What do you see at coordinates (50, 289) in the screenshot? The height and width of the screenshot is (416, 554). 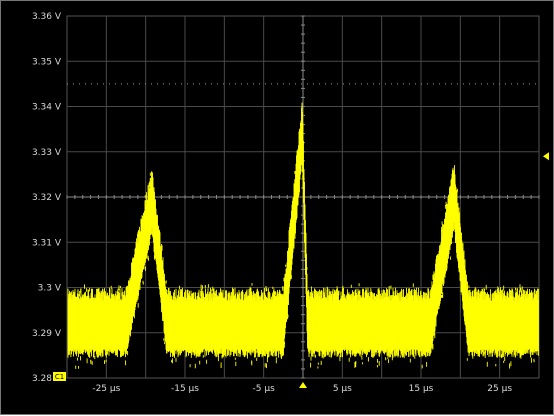 I see `y-tick-label: 3.3 V` at bounding box center [50, 289].